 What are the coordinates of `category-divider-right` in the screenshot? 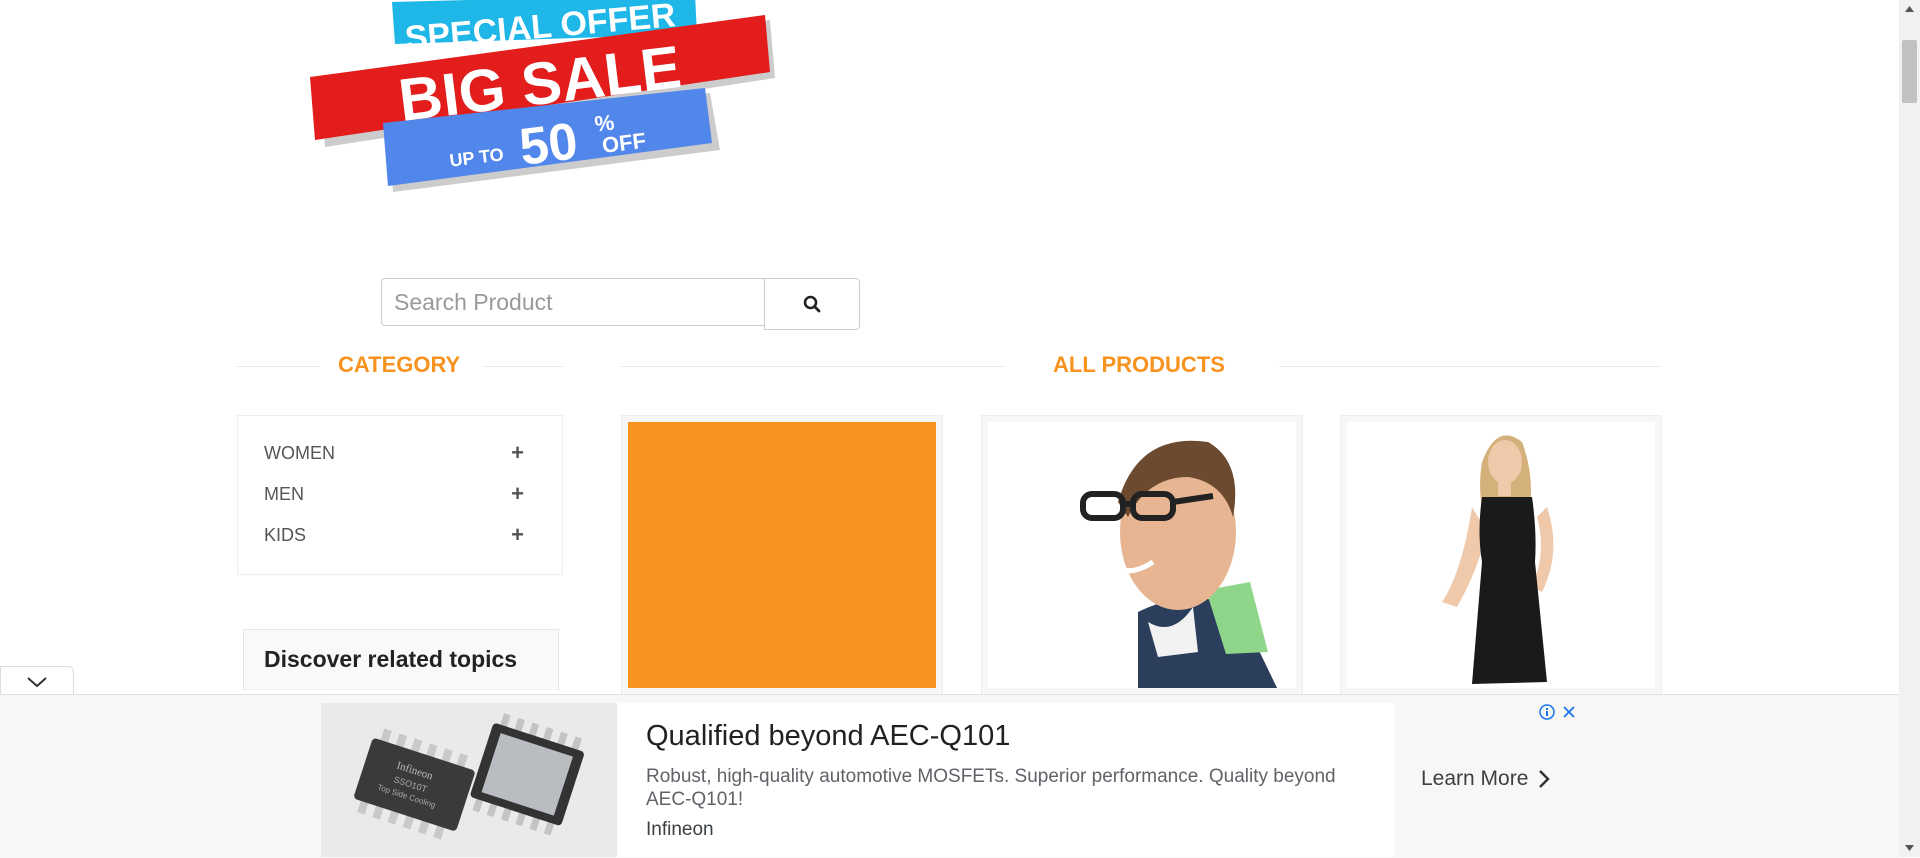 It's located at (523, 366).